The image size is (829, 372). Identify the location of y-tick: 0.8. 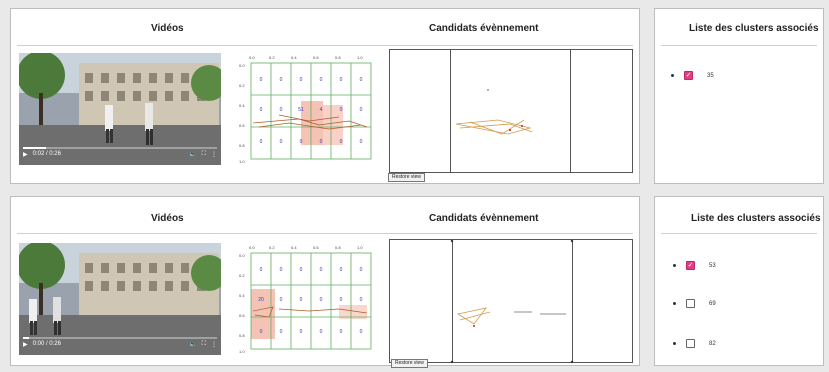
(242, 145).